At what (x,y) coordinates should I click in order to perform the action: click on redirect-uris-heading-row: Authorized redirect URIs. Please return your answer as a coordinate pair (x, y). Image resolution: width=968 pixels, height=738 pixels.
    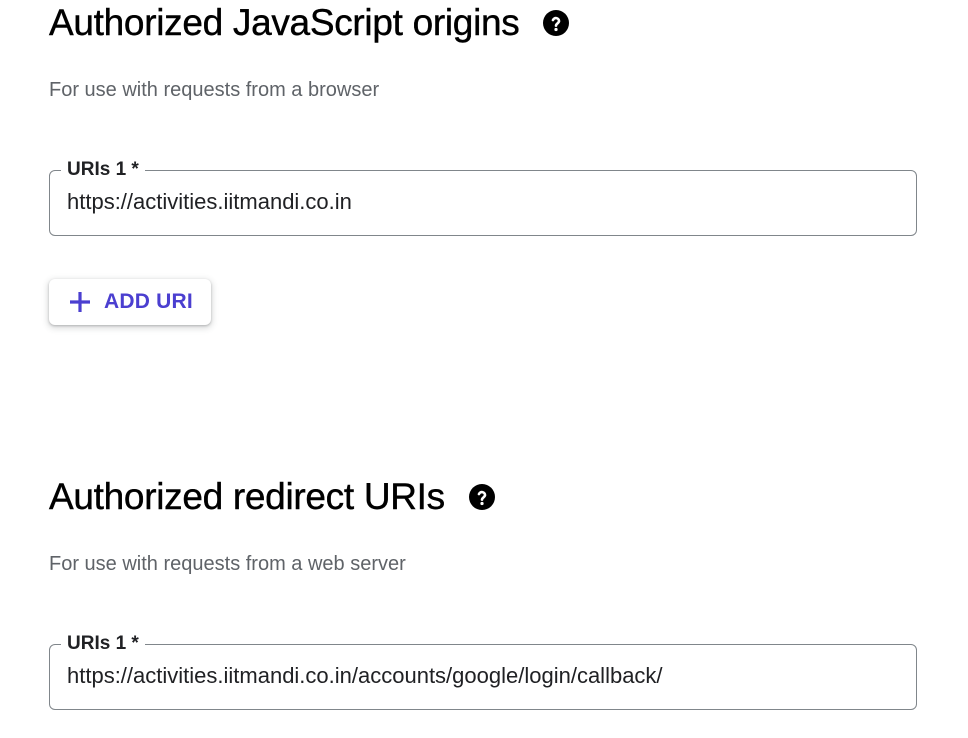
    Looking at the image, I should click on (484, 497).